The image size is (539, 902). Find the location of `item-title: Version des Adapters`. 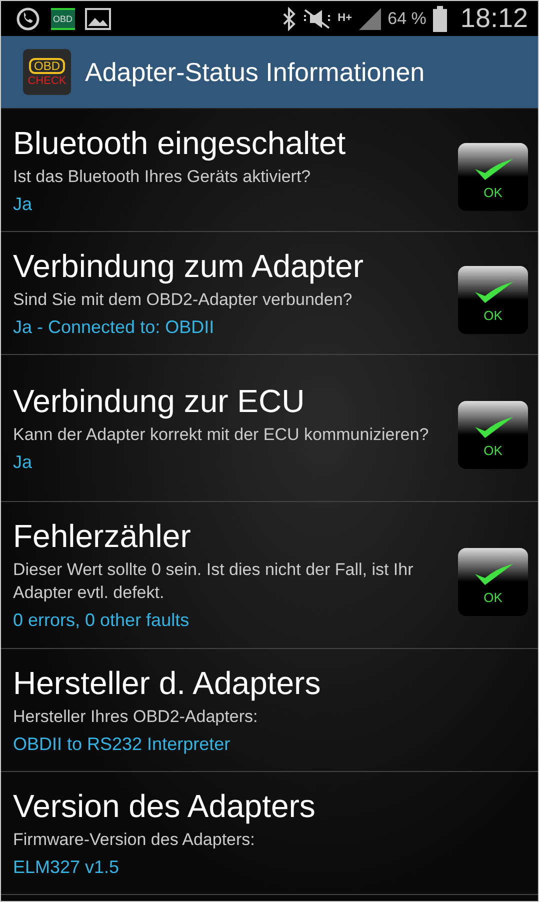

item-title: Version des Adapters is located at coordinates (164, 806).